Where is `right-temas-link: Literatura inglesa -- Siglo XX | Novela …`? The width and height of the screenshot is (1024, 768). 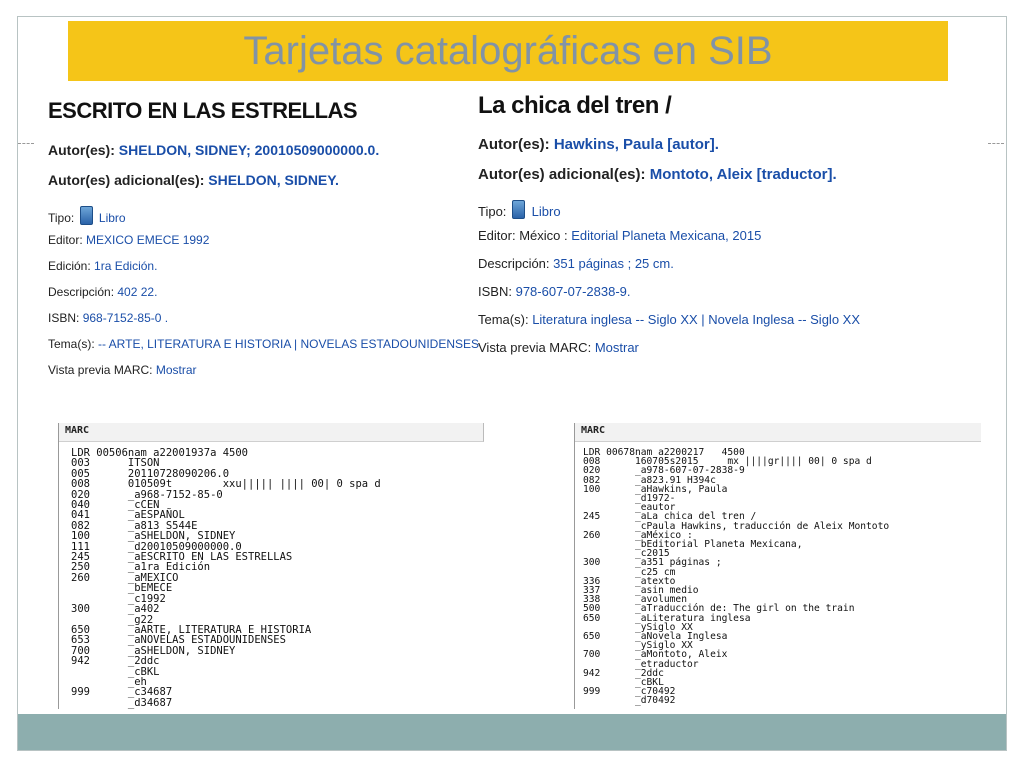
right-temas-link: Literatura inglesa -- Siglo XX | Novela … is located at coordinates (696, 319).